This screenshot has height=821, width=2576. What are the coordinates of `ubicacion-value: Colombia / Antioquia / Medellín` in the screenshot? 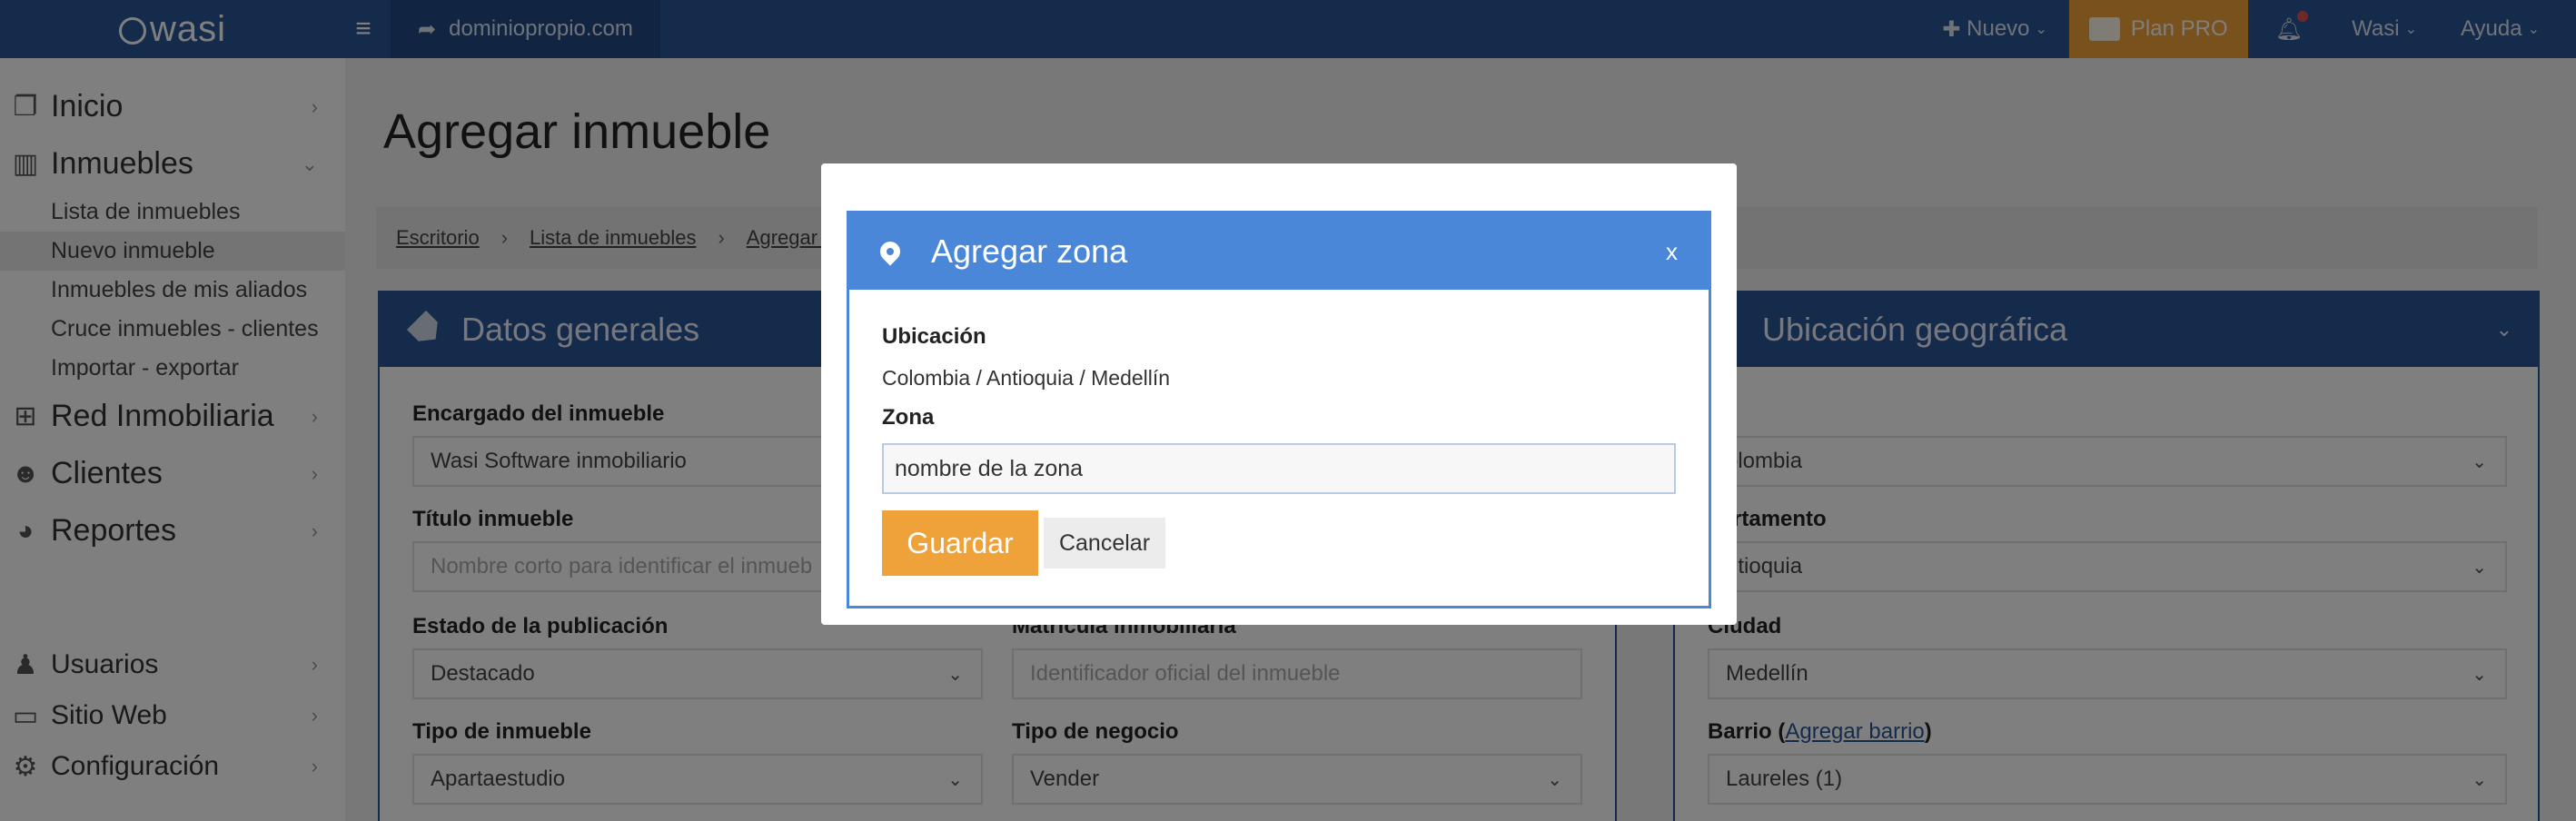 It's located at (1026, 378).